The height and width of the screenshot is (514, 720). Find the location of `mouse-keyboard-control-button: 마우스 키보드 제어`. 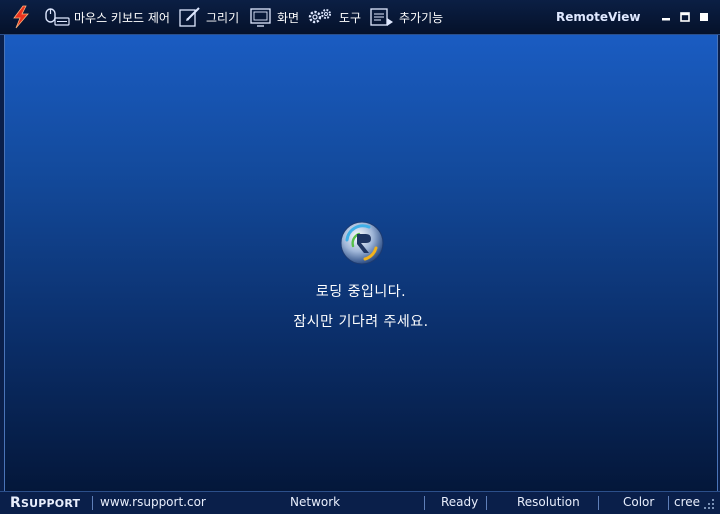

mouse-keyboard-control-button: 마우스 키보드 제어 is located at coordinates (107, 17).